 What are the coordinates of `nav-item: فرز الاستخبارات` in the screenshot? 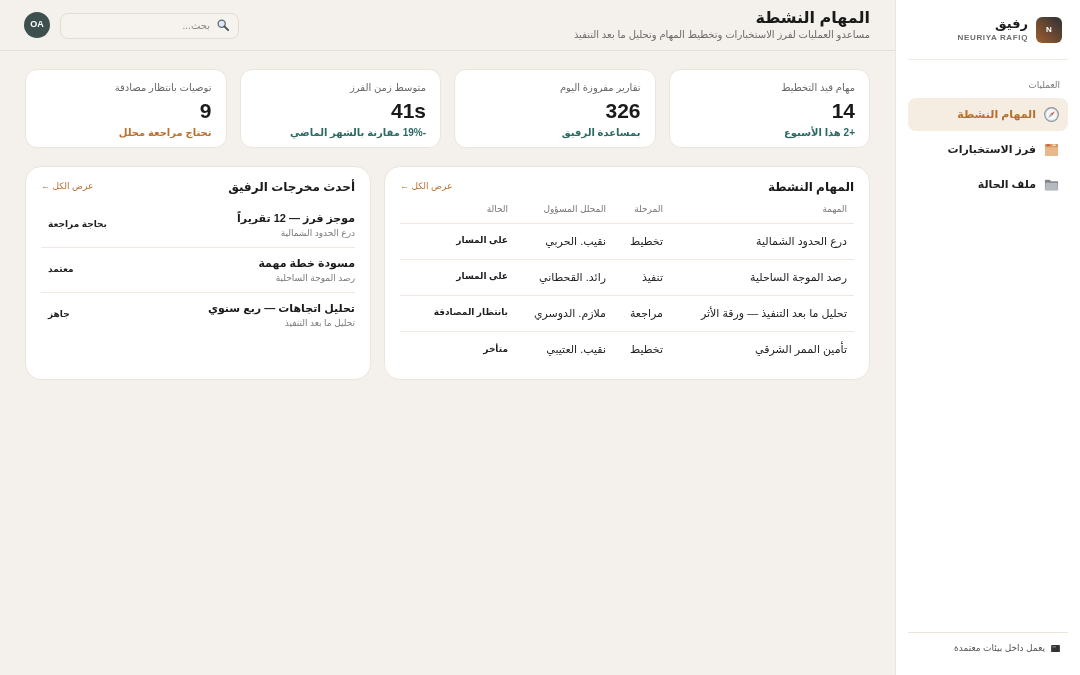 It's located at (988, 149).